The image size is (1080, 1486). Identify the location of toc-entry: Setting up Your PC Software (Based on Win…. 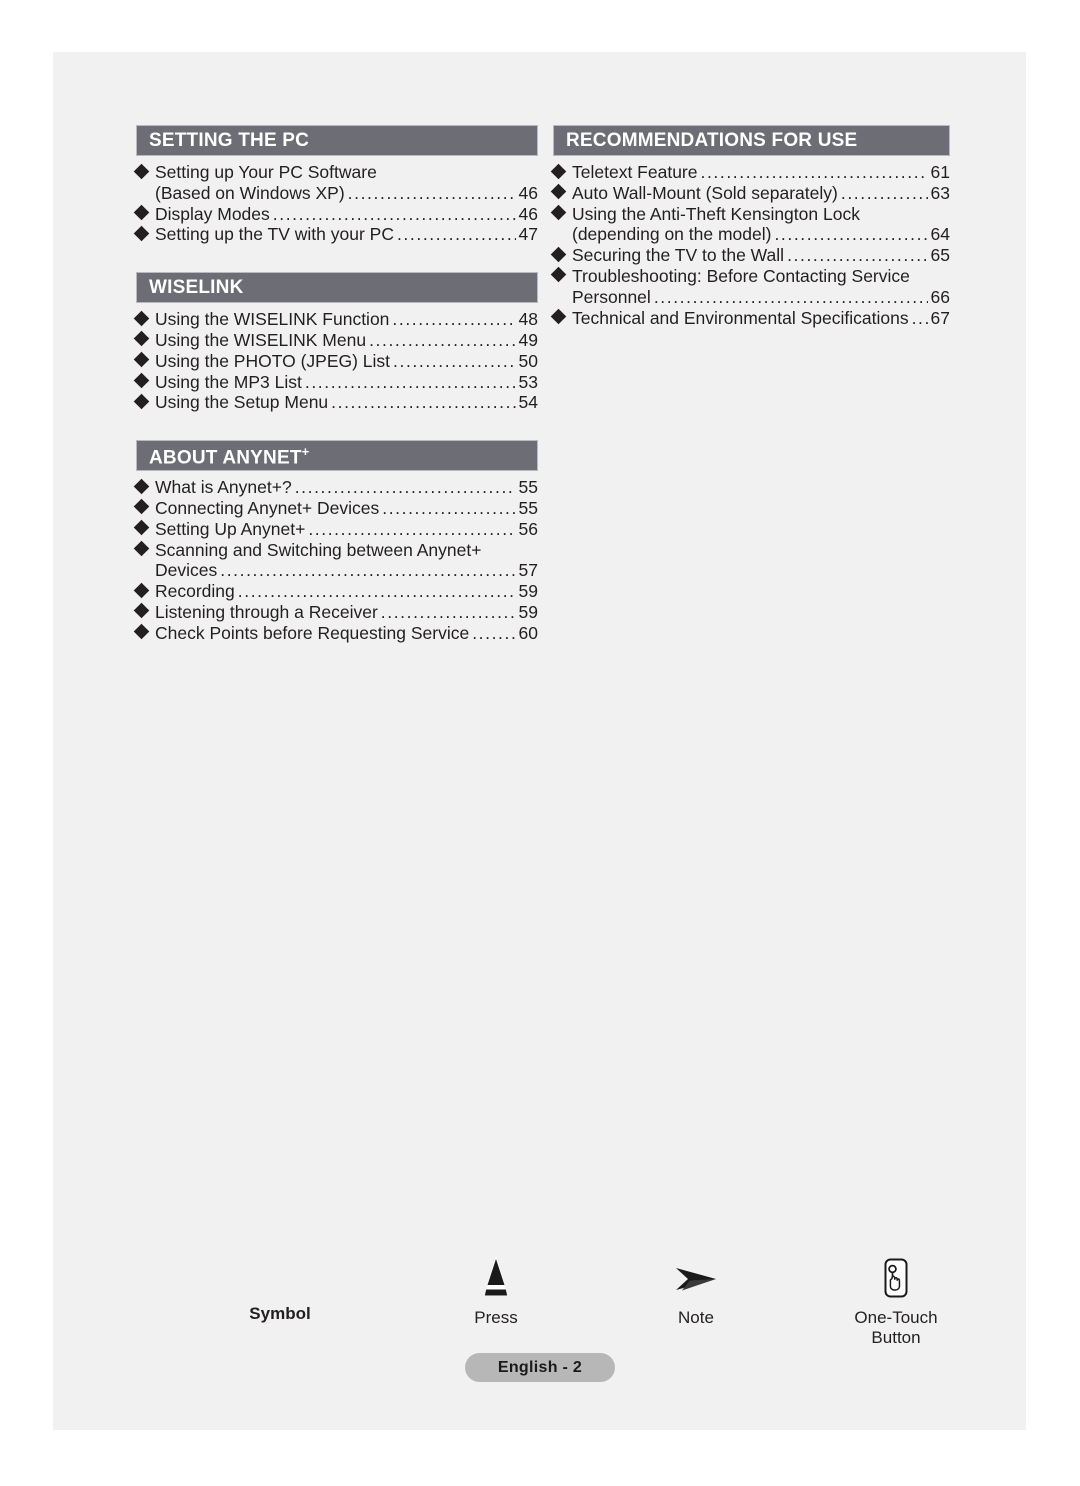
(335, 183).